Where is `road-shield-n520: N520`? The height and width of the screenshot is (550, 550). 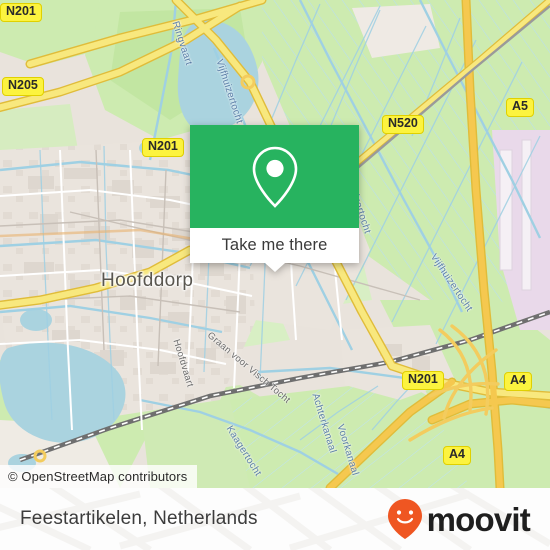
road-shield-n520: N520 is located at coordinates (403, 124).